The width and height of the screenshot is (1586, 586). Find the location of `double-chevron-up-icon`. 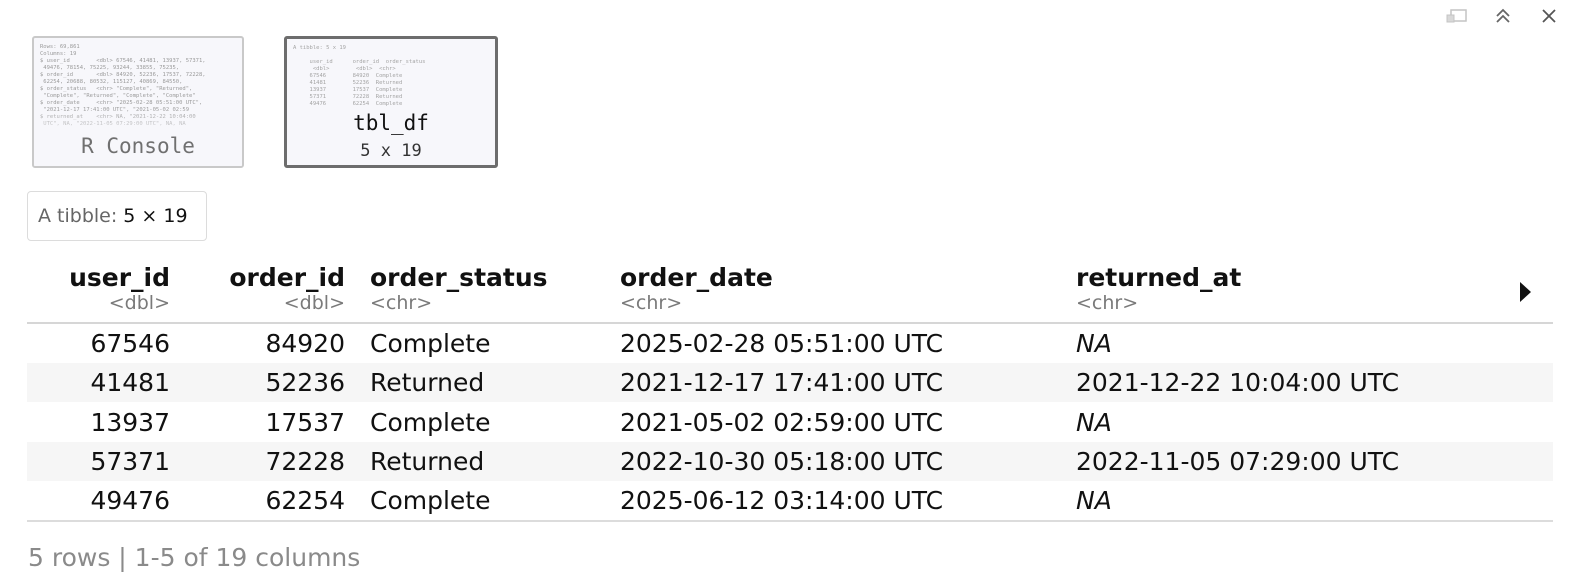

double-chevron-up-icon is located at coordinates (1503, 16).